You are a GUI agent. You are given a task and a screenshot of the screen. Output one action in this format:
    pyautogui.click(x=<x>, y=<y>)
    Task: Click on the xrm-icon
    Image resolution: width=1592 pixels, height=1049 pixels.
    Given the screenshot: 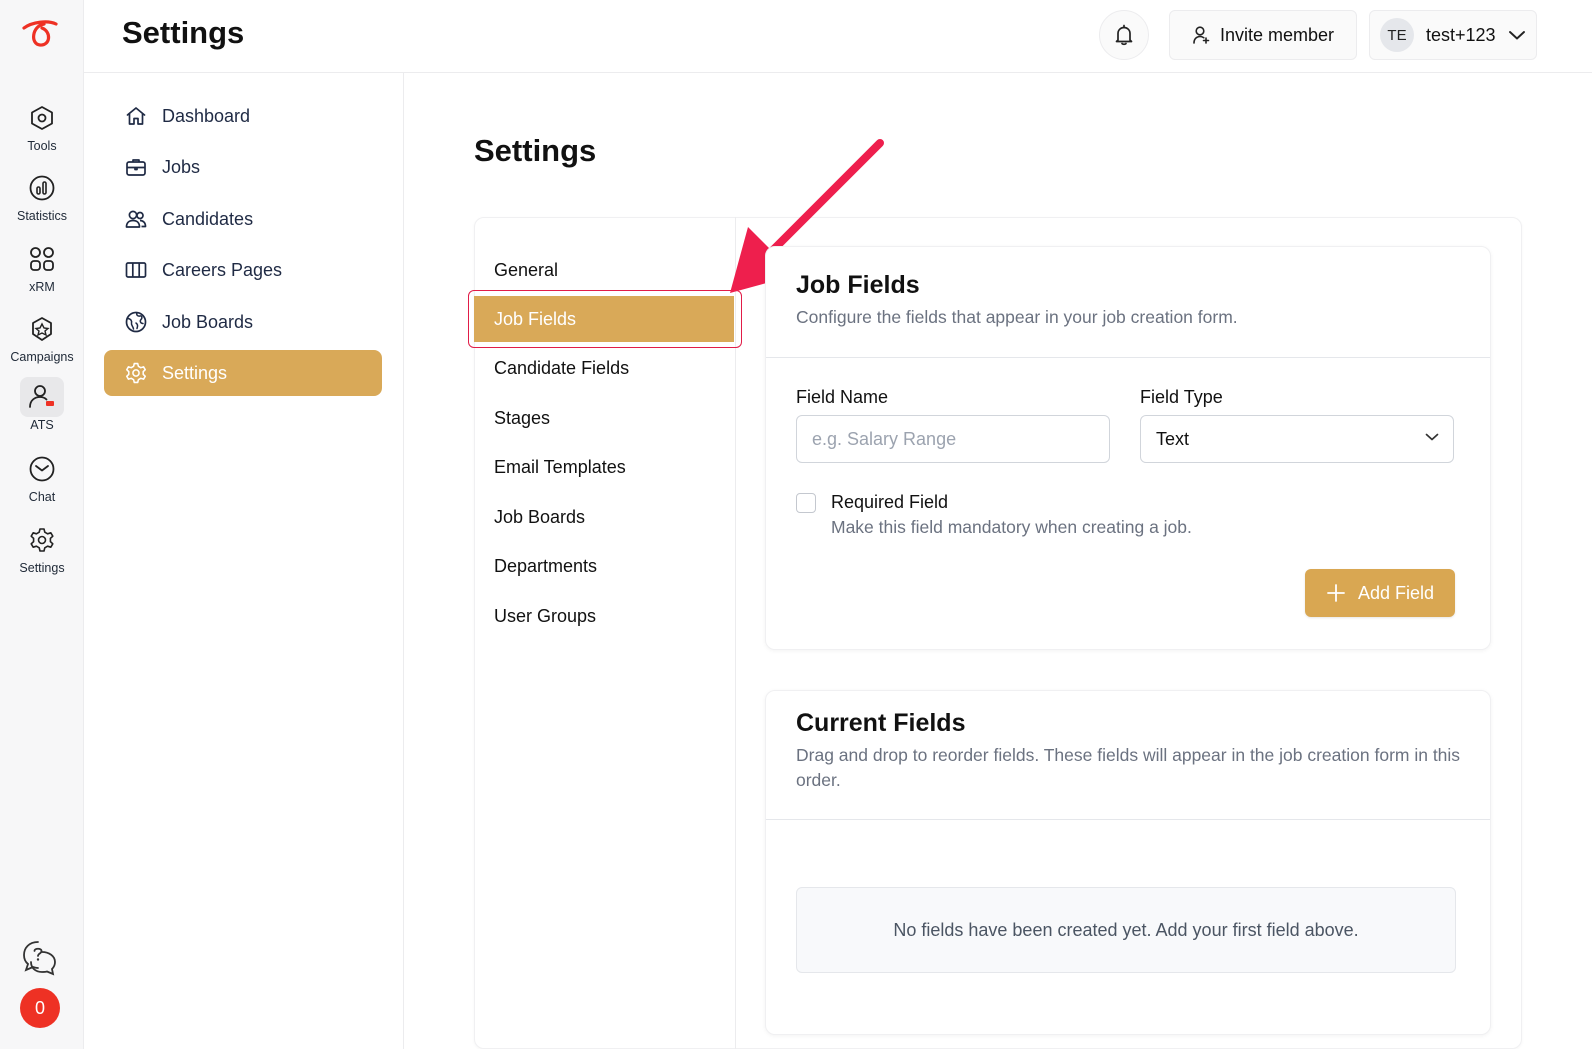 What is the action you would take?
    pyautogui.click(x=42, y=259)
    